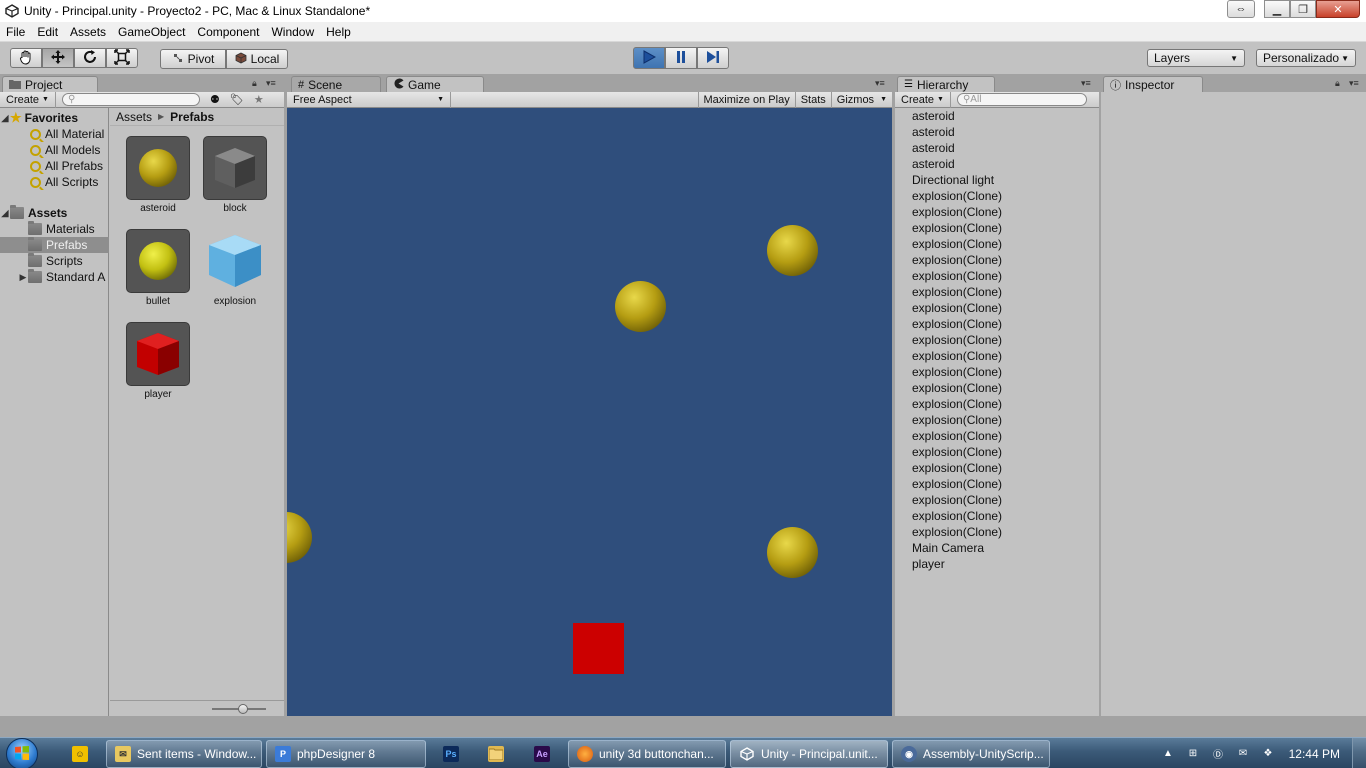 This screenshot has height=768, width=1366. Describe the element at coordinates (1005, 180) in the screenshot. I see `hierarchy-item: Directional light` at that location.